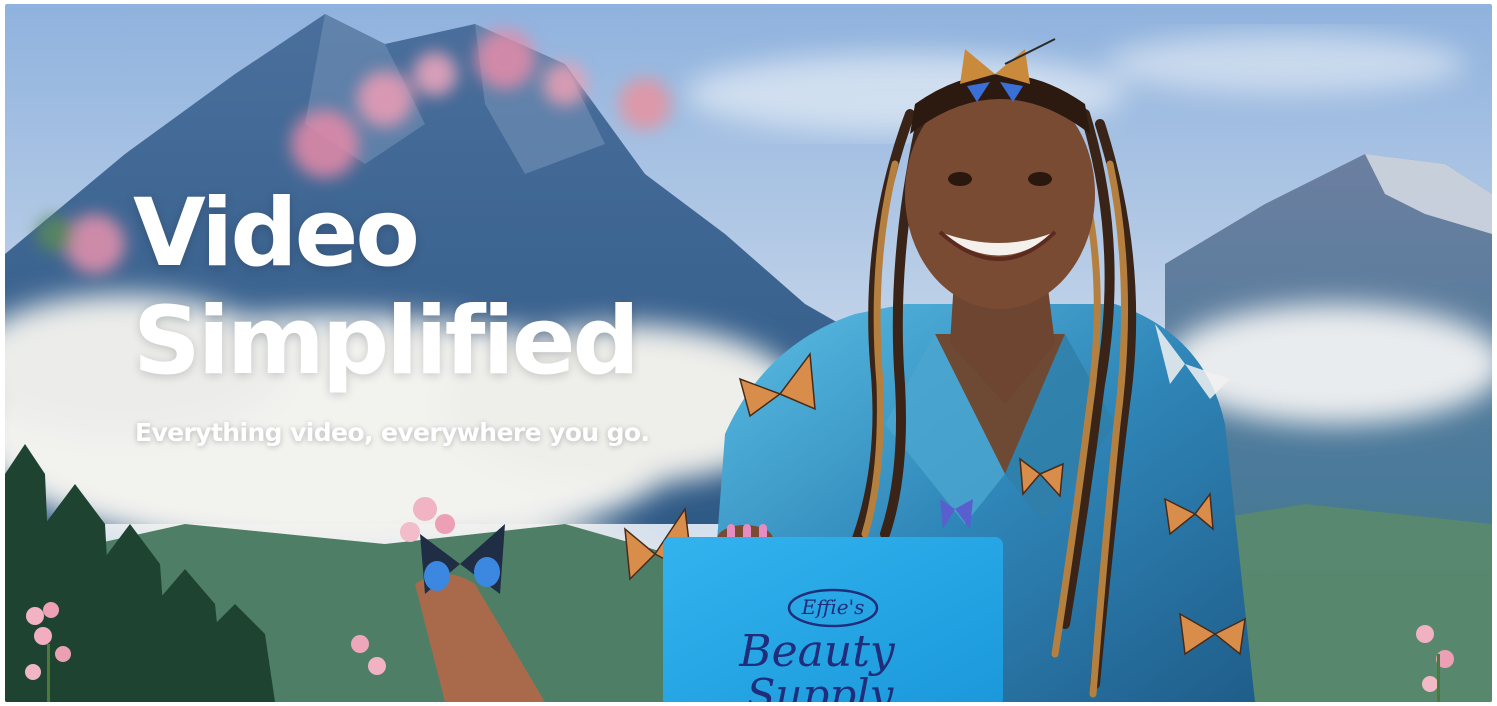  I want to click on laptop-brand-line3: Supply, so click(821, 686).